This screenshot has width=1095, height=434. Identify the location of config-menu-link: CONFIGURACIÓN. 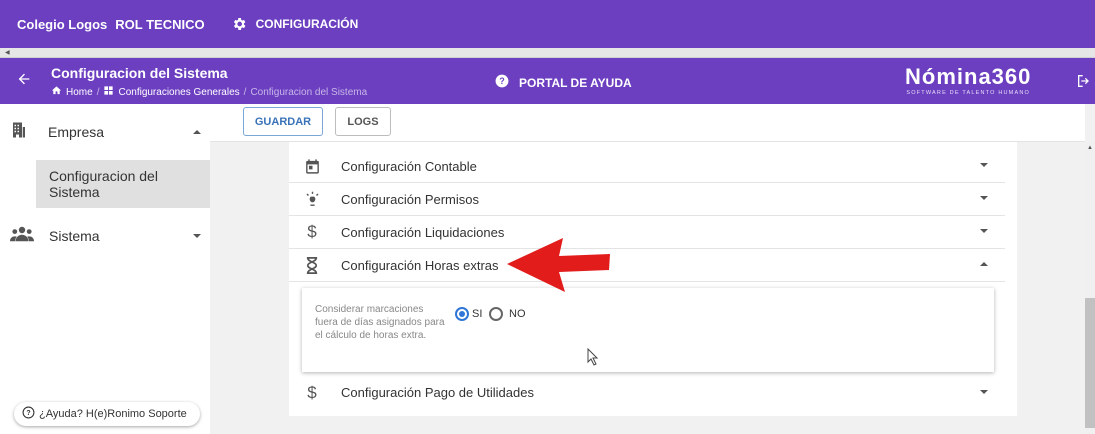
(307, 24).